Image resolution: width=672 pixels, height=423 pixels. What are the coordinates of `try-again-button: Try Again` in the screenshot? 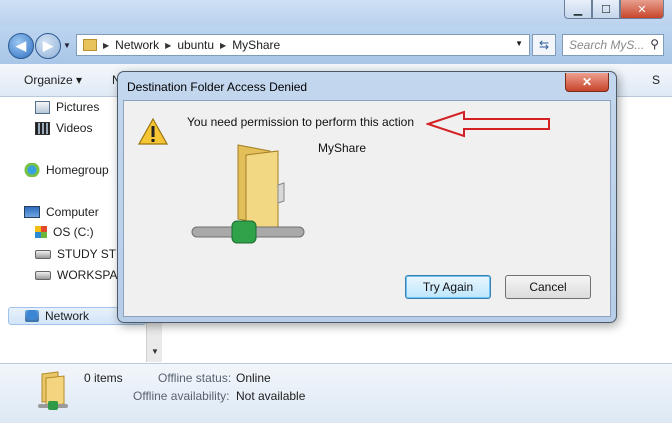 It's located at (448, 287).